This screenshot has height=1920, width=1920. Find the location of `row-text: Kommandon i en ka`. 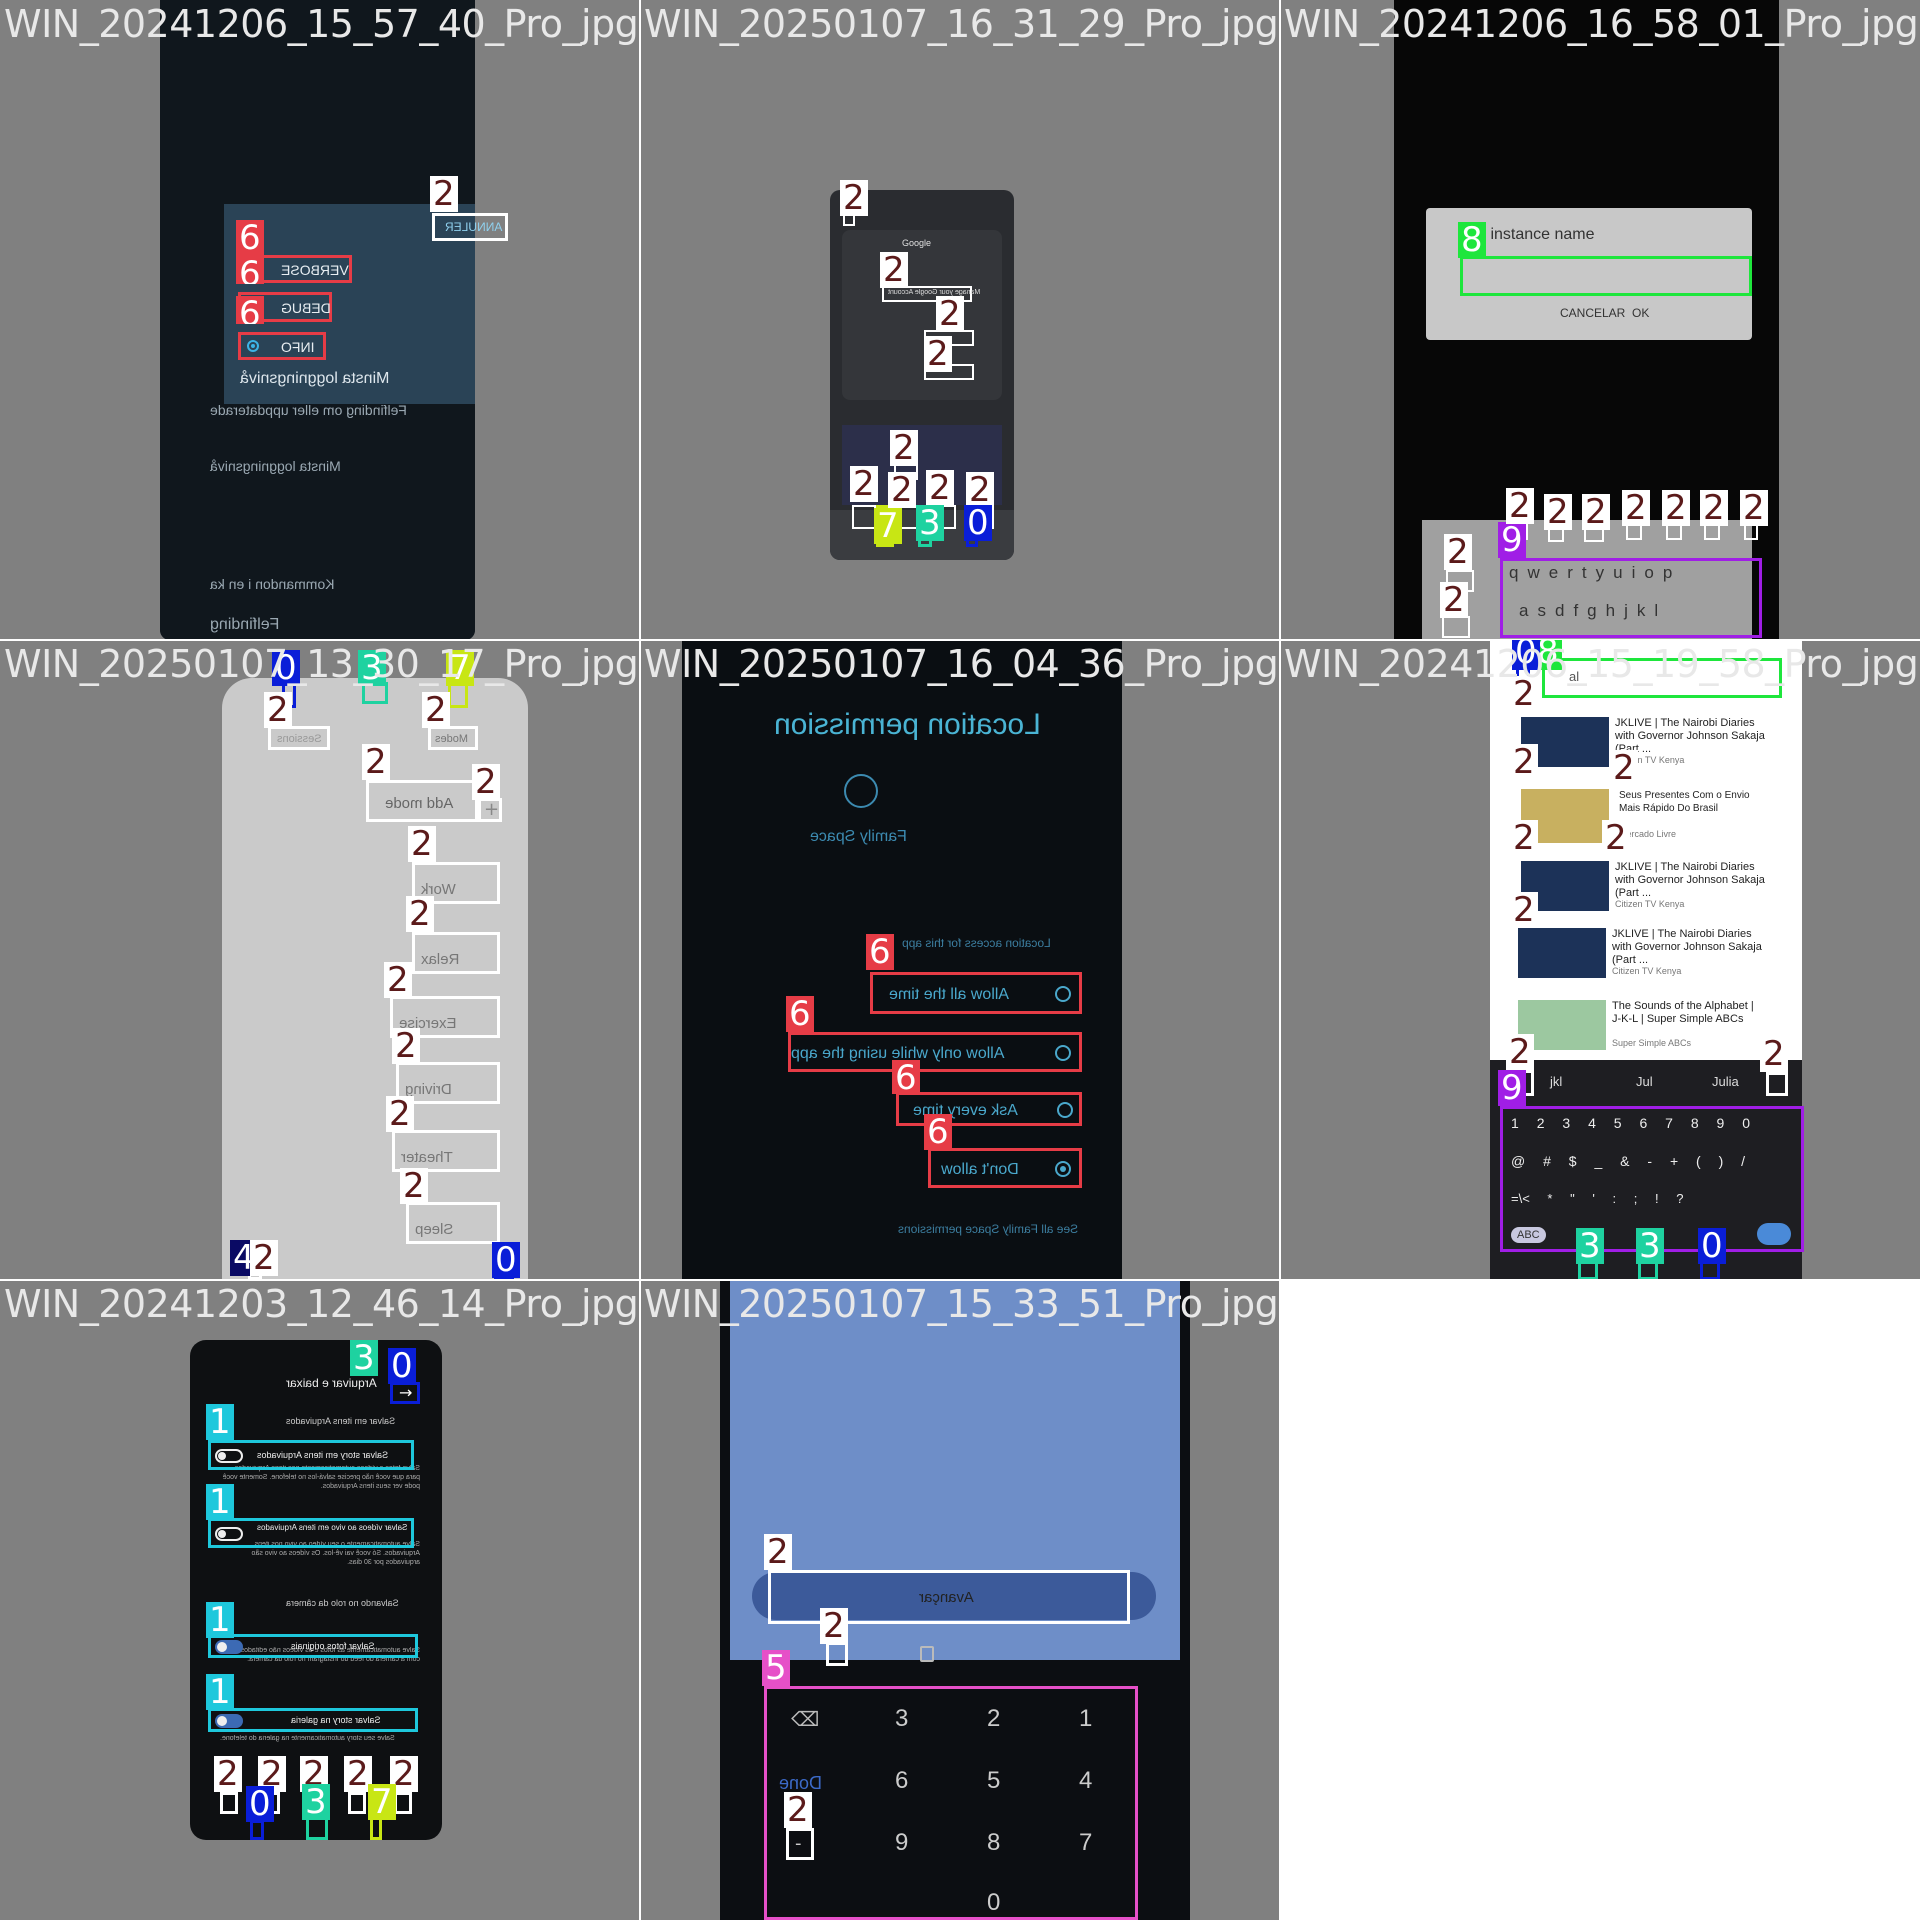

row-text: Kommandon i en ka is located at coordinates (272, 584).